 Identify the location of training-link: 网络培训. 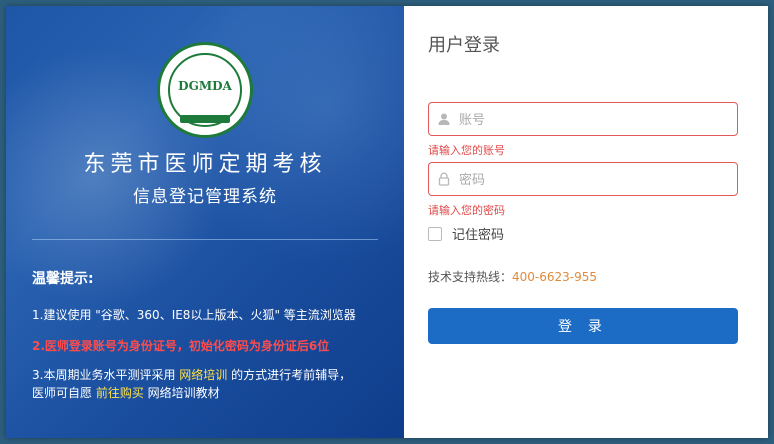
(203, 375).